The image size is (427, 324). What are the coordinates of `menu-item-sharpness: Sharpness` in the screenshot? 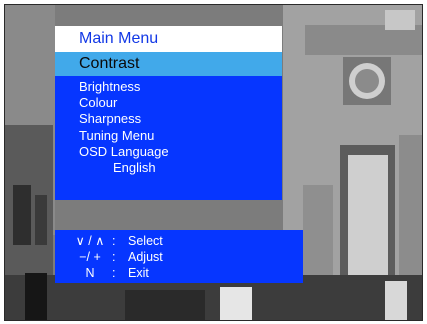 It's located at (180, 119).